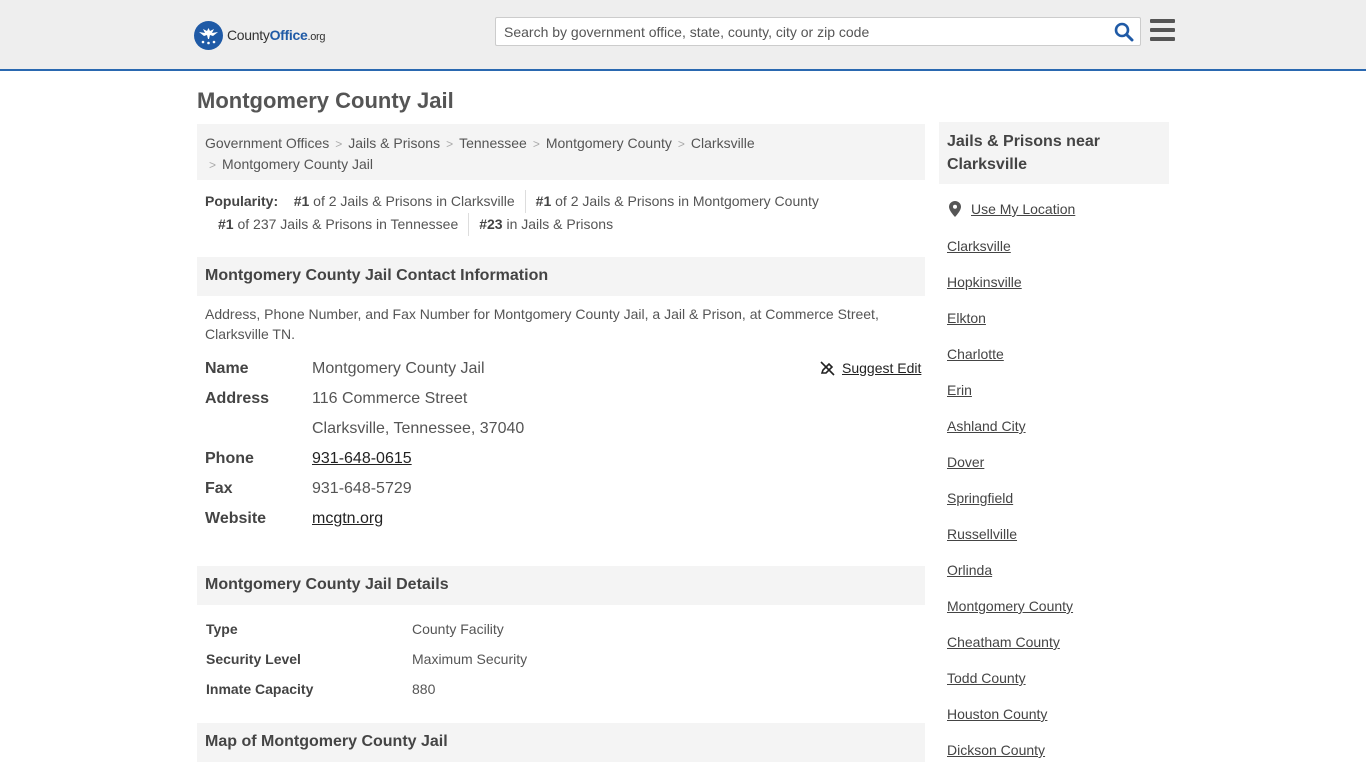 Image resolution: width=1366 pixels, height=776 pixels. I want to click on search-icon, so click(1124, 32).